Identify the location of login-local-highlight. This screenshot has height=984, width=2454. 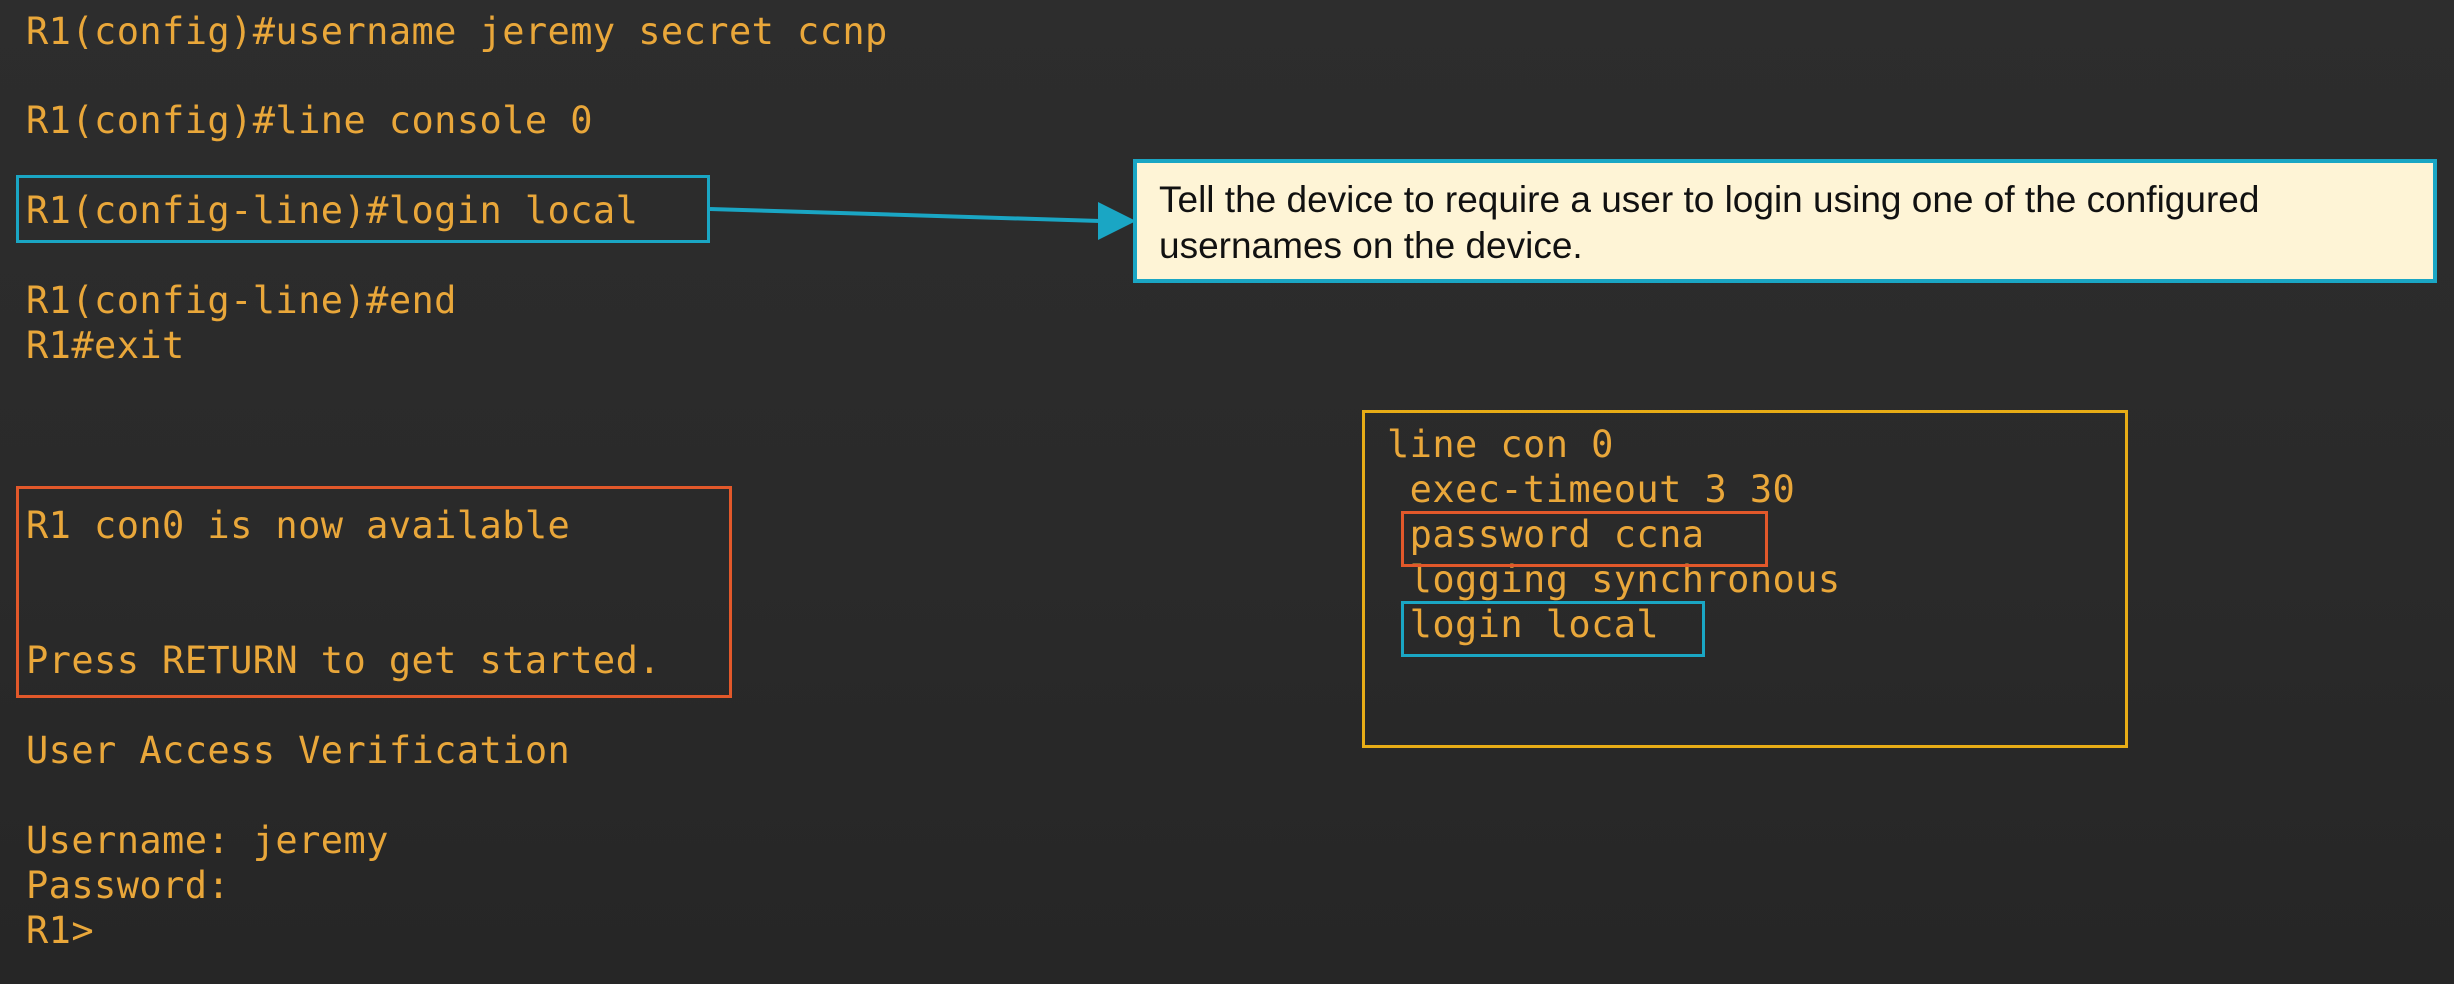
(363, 209).